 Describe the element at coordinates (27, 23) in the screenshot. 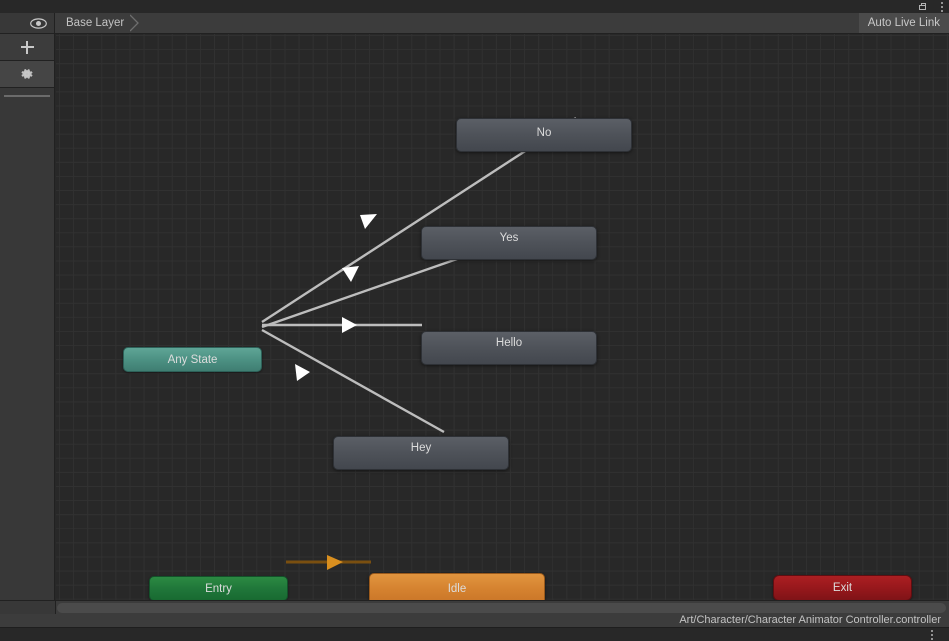

I see `layer-visibility-cell` at that location.